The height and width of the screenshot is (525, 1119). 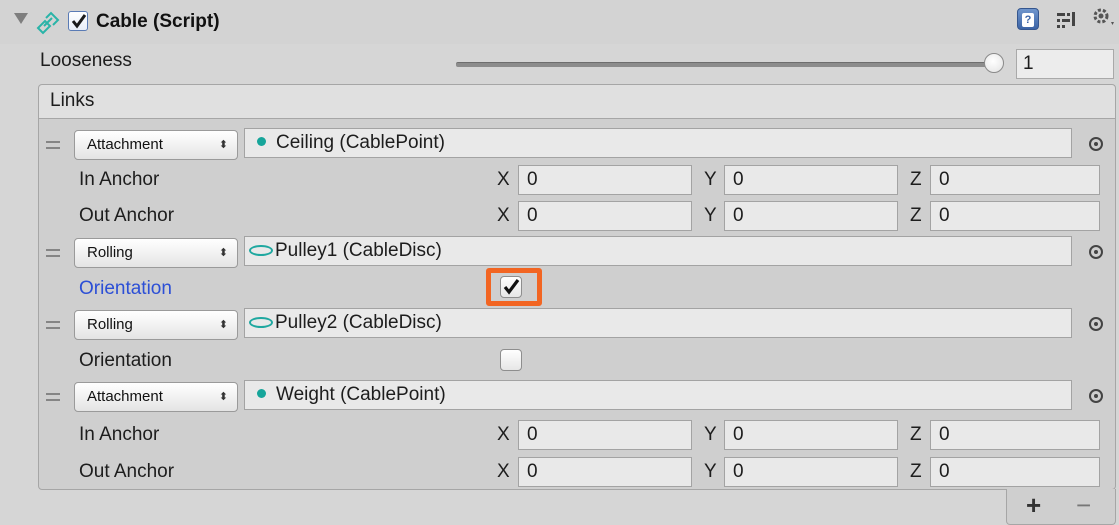 I want to click on looseness-field: 1, so click(x=1065, y=64).